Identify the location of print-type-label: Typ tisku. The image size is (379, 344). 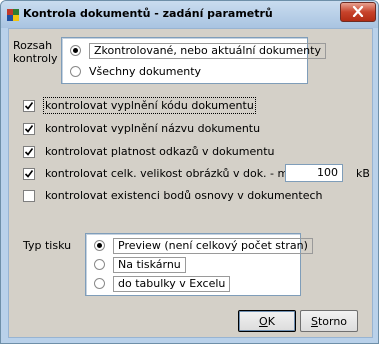
(47, 245).